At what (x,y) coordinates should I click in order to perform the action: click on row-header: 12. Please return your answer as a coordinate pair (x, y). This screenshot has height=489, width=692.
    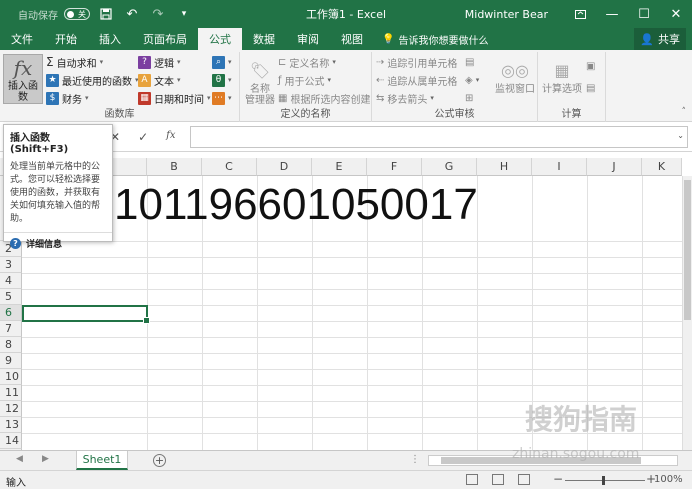
    Looking at the image, I should click on (11, 409).